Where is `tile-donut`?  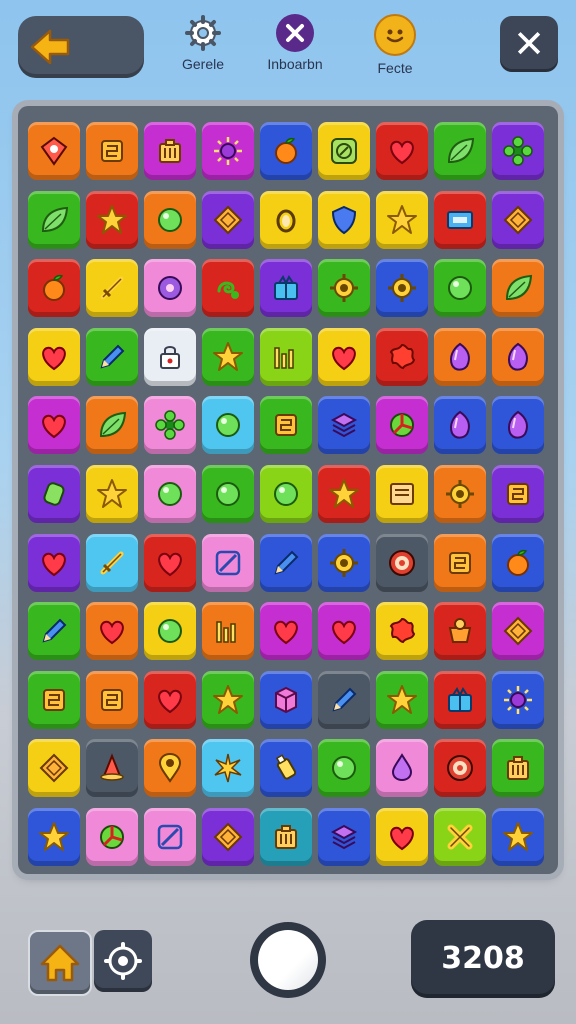 tile-donut is located at coordinates (170, 288).